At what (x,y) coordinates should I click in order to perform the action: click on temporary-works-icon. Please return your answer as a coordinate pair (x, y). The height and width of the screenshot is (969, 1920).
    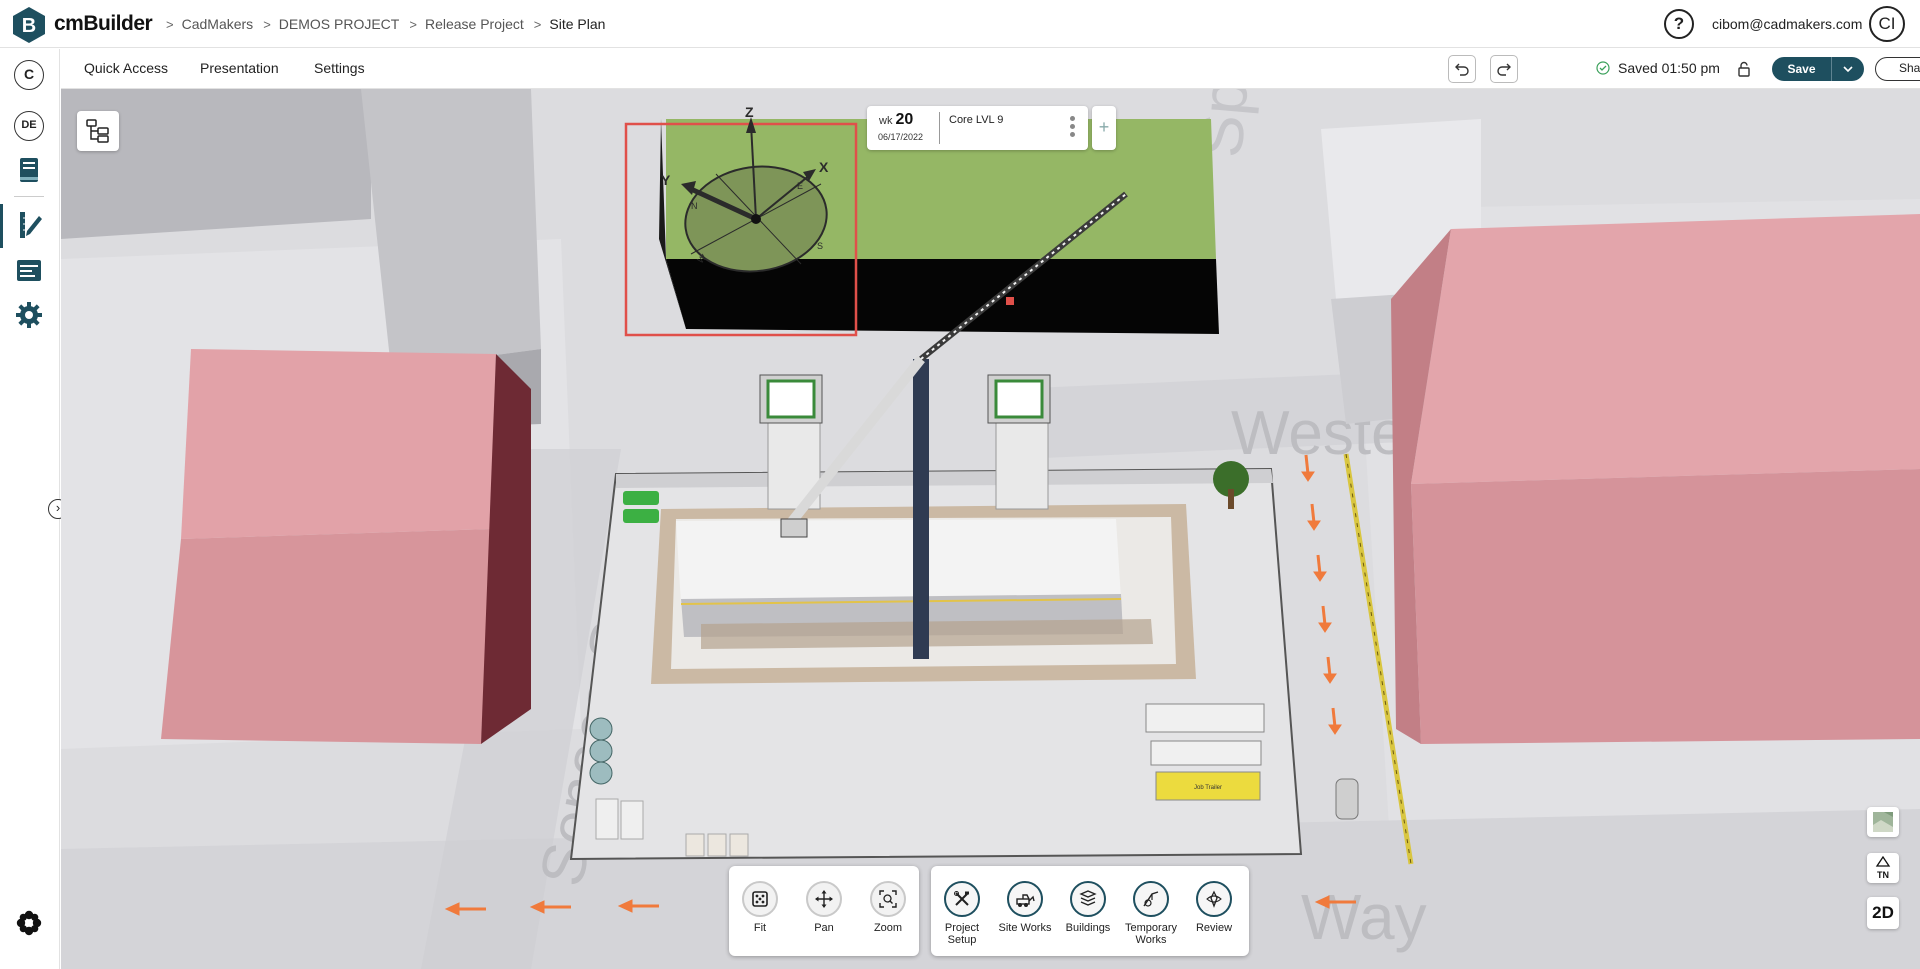
    Looking at the image, I should click on (1151, 899).